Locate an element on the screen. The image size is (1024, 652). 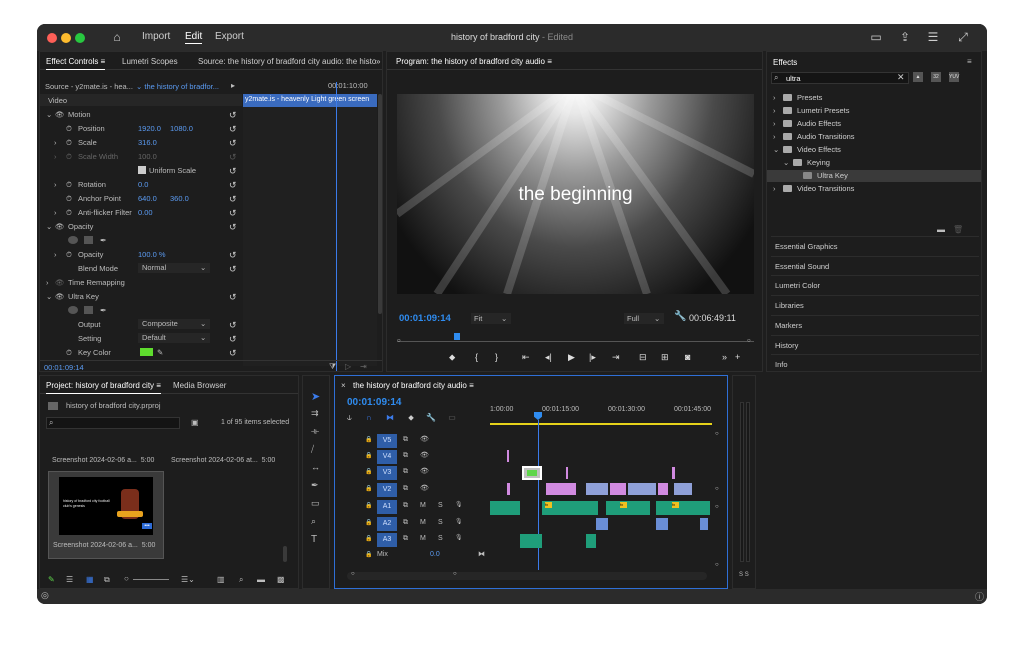
play-clip-icon: ▸ is located at coordinates (233, 85).